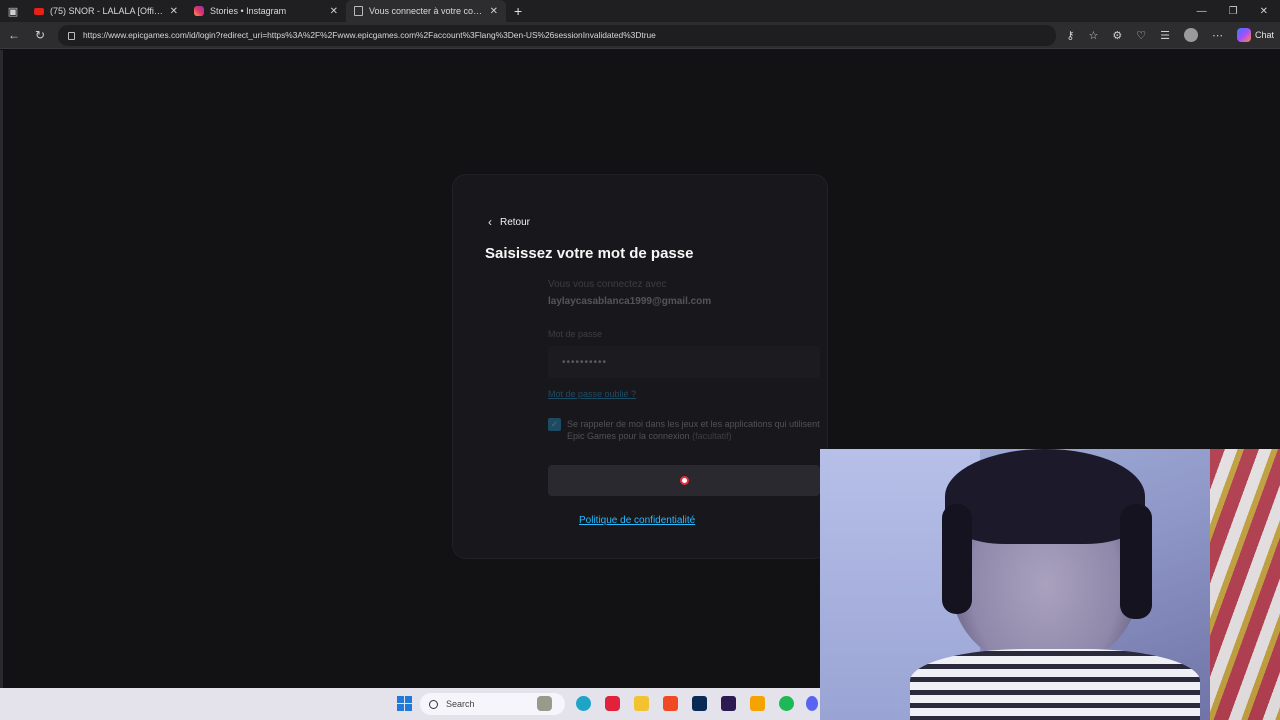  What do you see at coordinates (404, 703) in the screenshot?
I see `windows-start-icon` at bounding box center [404, 703].